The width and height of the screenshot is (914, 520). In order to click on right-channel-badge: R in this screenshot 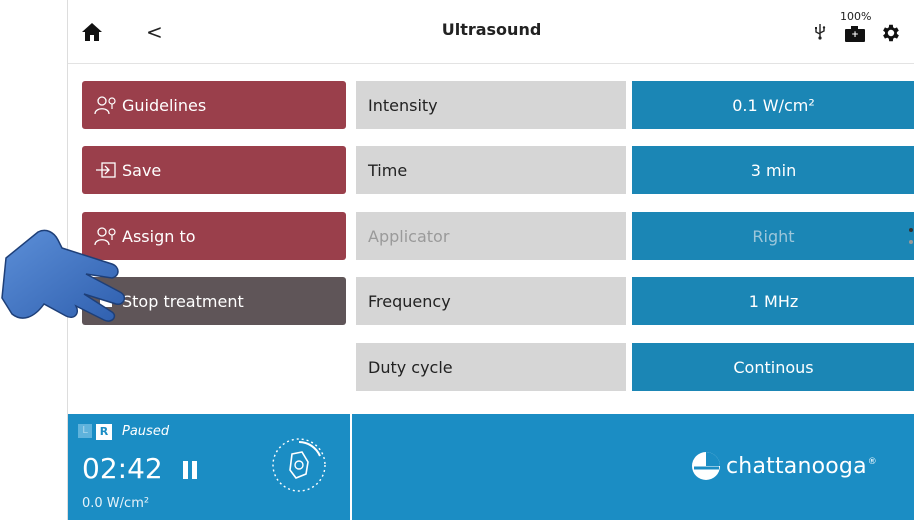, I will do `click(104, 432)`.